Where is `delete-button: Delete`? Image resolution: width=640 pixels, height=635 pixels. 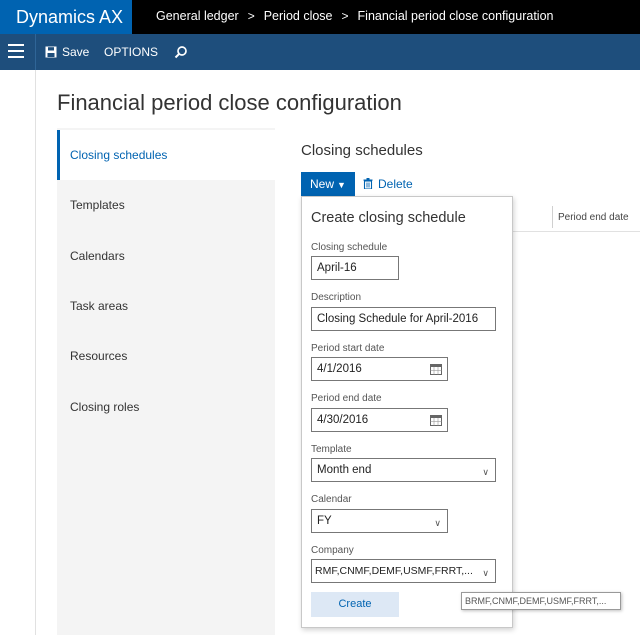
delete-button: Delete is located at coordinates (388, 184).